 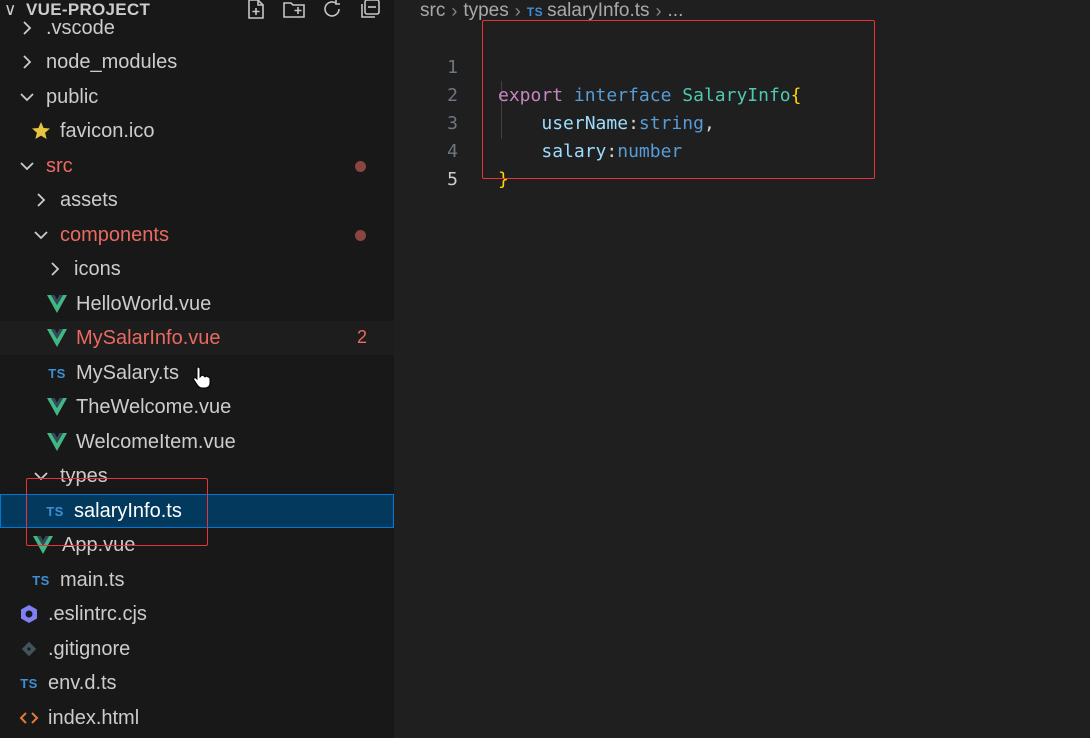 What do you see at coordinates (739, 66) in the screenshot?
I see `code-line-1: 1 export interface SalaryInfo{` at bounding box center [739, 66].